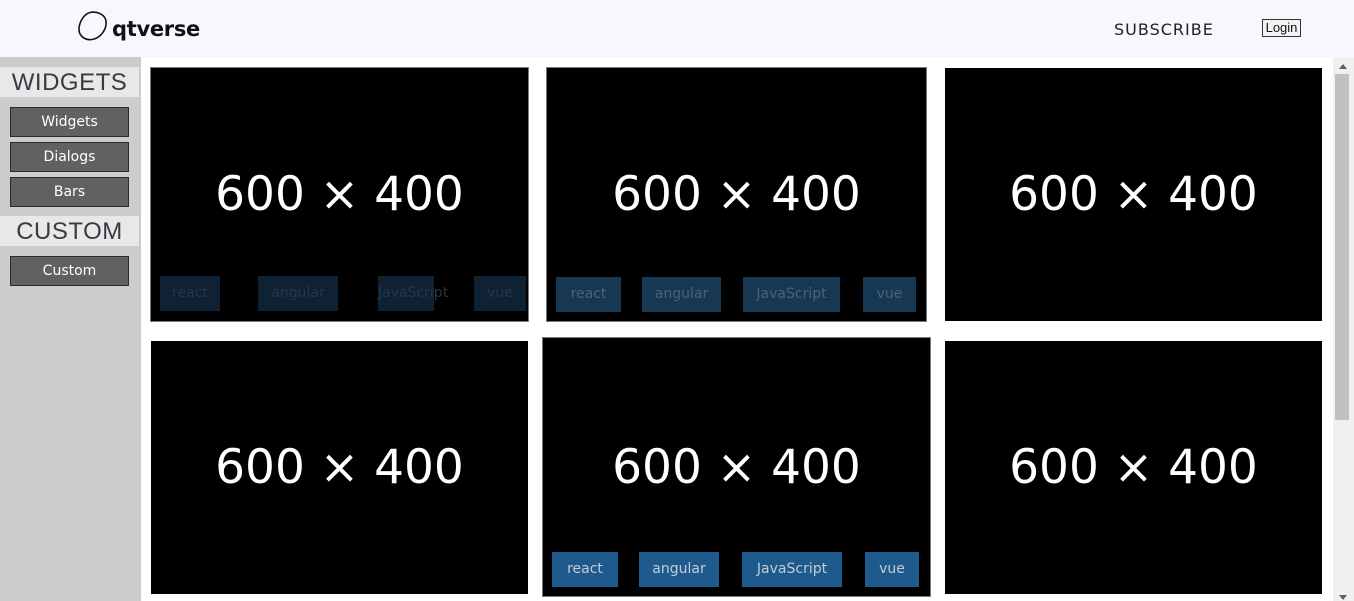 The width and height of the screenshot is (1354, 601). Describe the element at coordinates (1343, 597) in the screenshot. I see `scroll-down-arrow-icon` at that location.